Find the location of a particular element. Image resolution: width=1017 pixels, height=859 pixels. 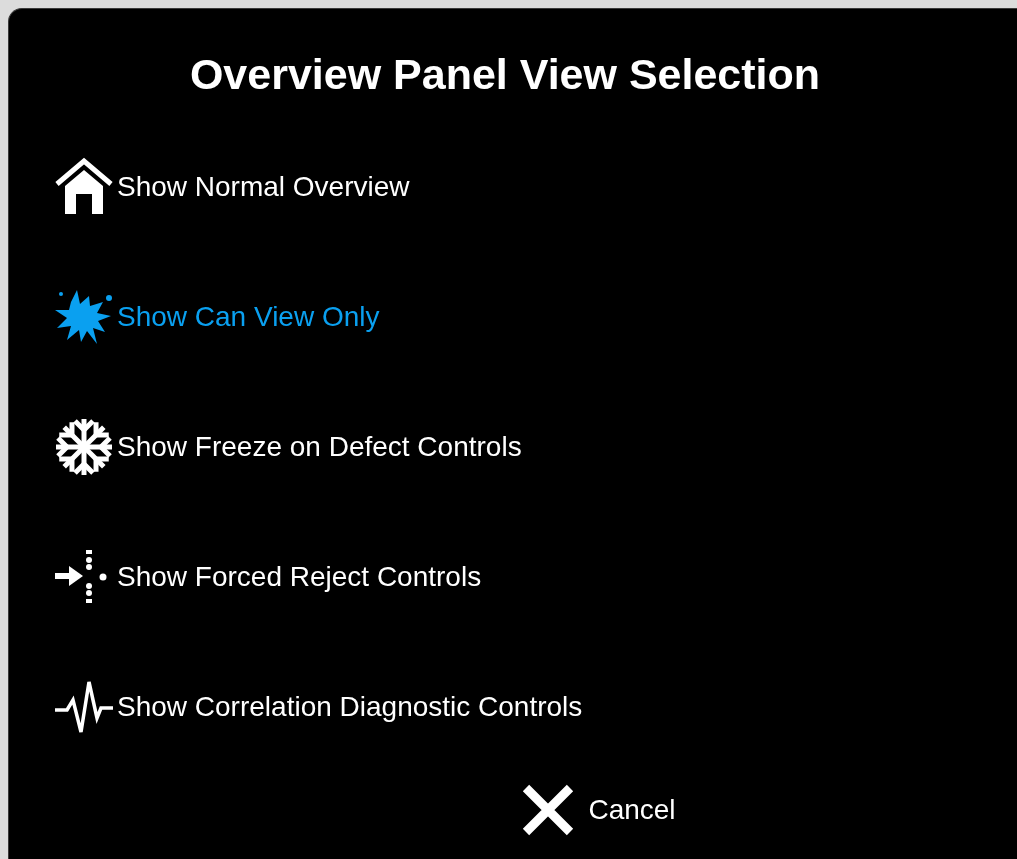

view-option: Show Freeze on Defect Controls is located at coordinates (287, 447).